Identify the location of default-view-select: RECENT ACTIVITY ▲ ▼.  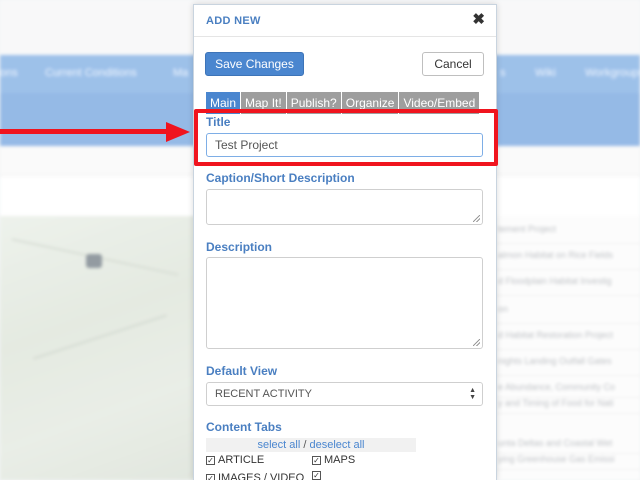
(344, 394).